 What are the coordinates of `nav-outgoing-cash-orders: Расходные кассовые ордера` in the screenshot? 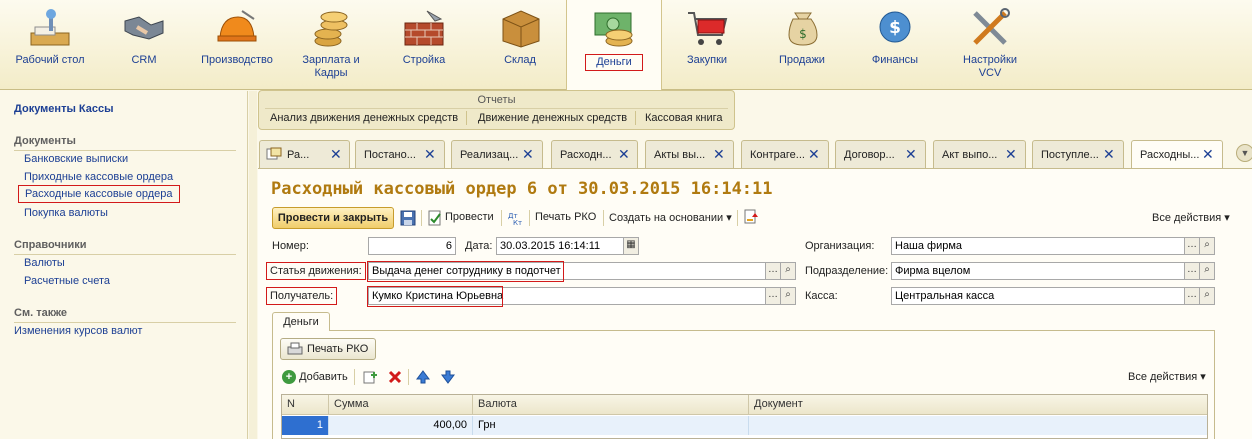 It's located at (99, 194).